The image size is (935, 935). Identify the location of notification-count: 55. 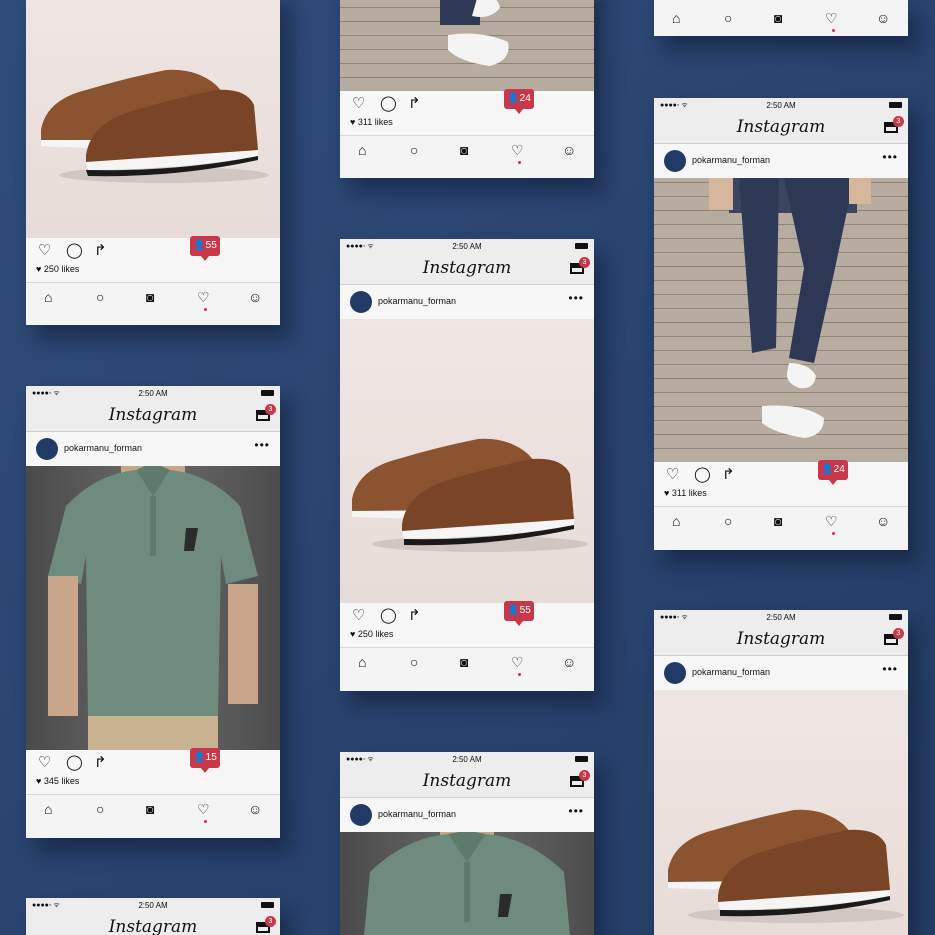
(525, 610).